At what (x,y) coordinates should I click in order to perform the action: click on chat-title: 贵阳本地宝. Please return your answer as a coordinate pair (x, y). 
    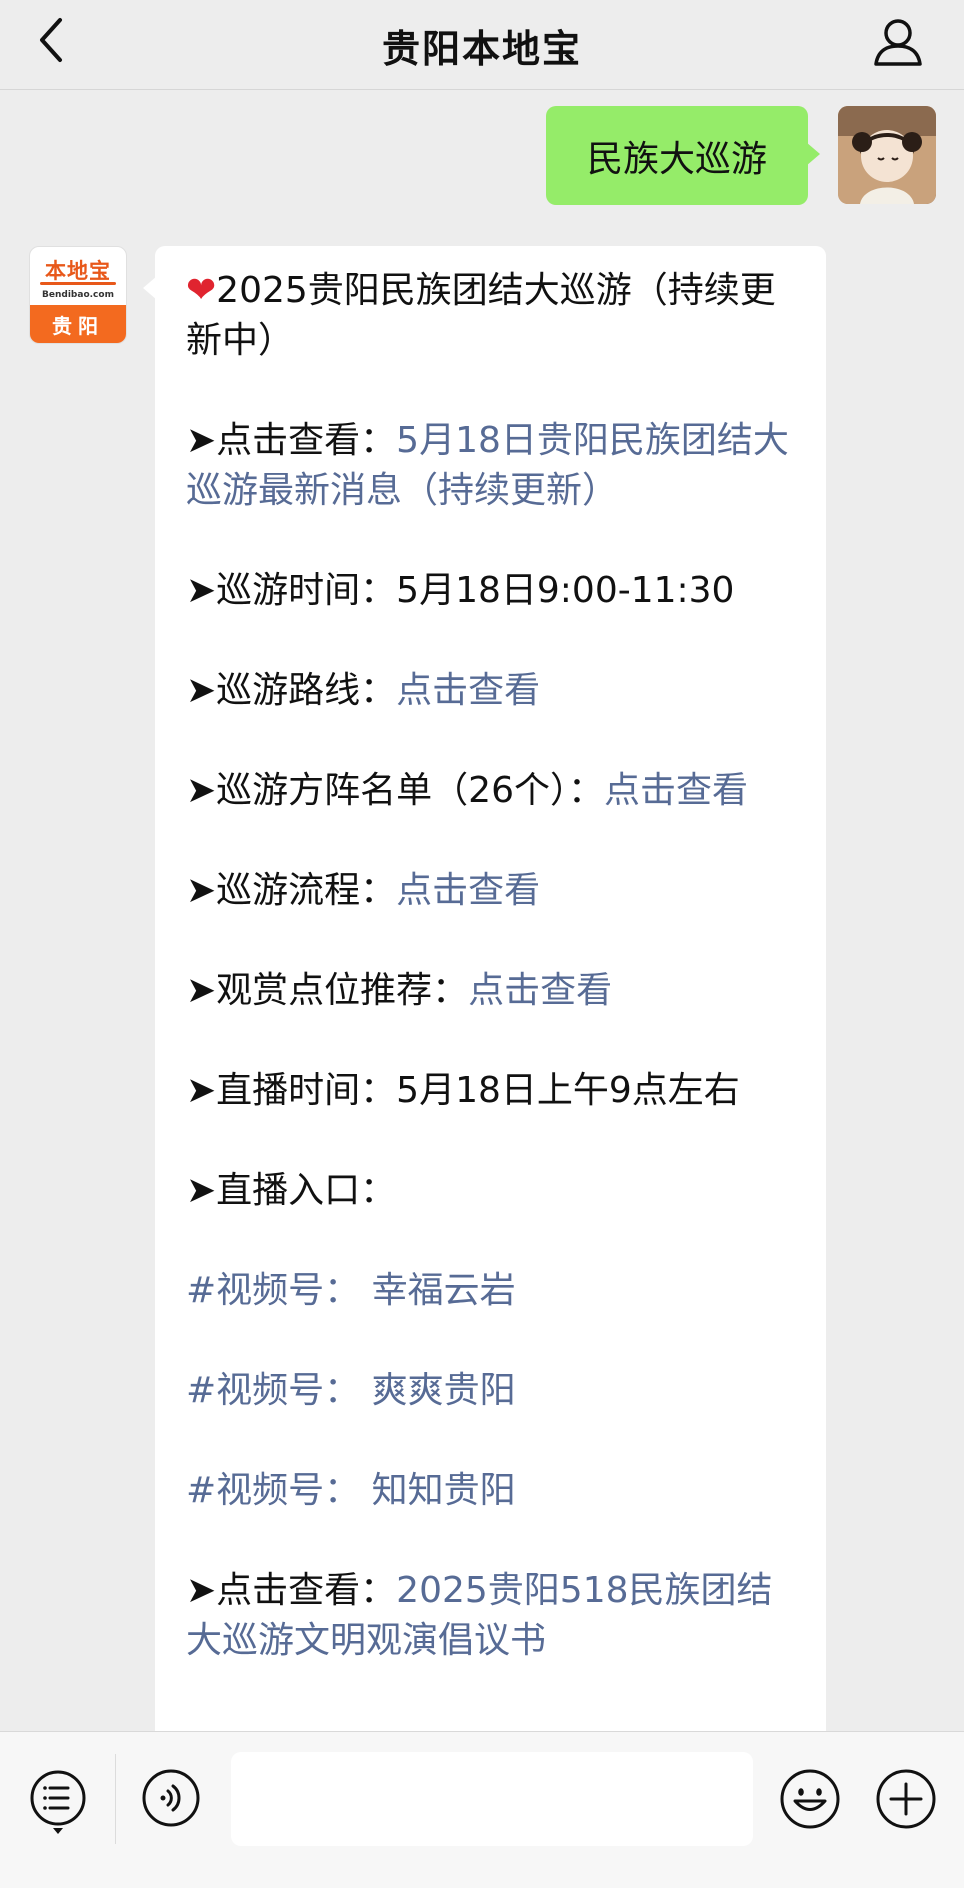
    Looking at the image, I should click on (481, 49).